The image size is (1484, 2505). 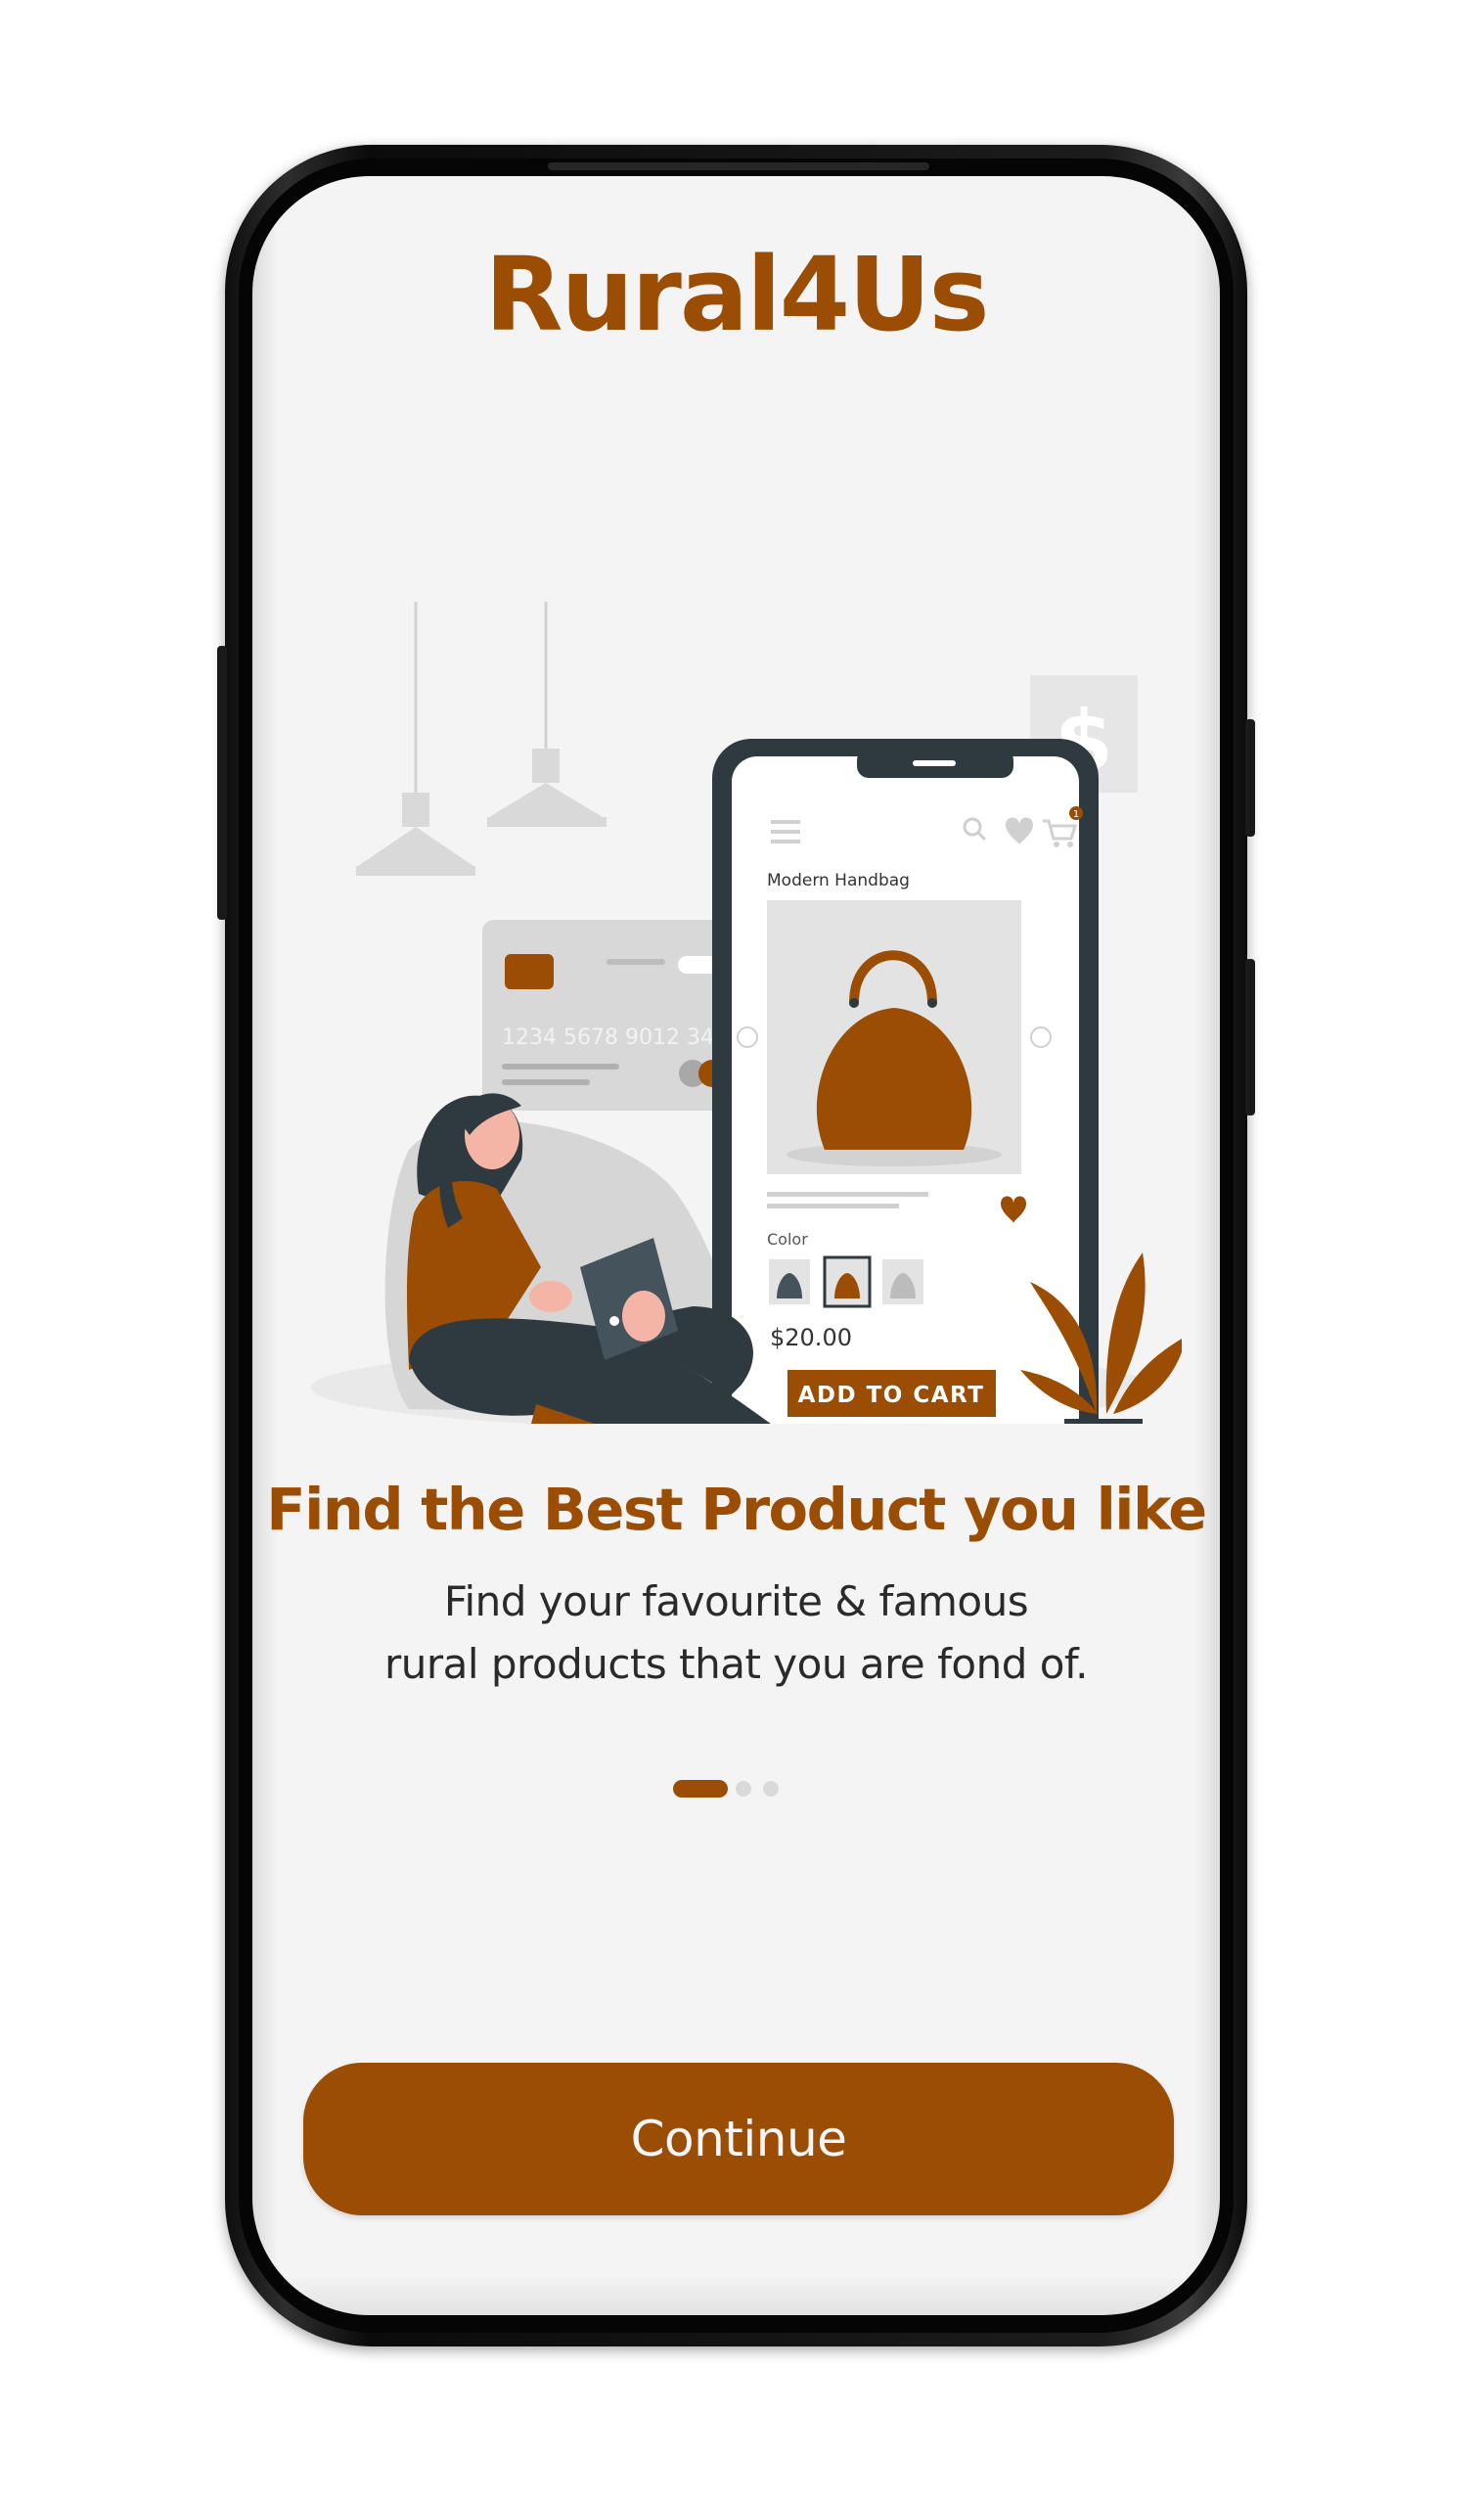 What do you see at coordinates (738, 2139) in the screenshot?
I see `continue-button: Continue` at bounding box center [738, 2139].